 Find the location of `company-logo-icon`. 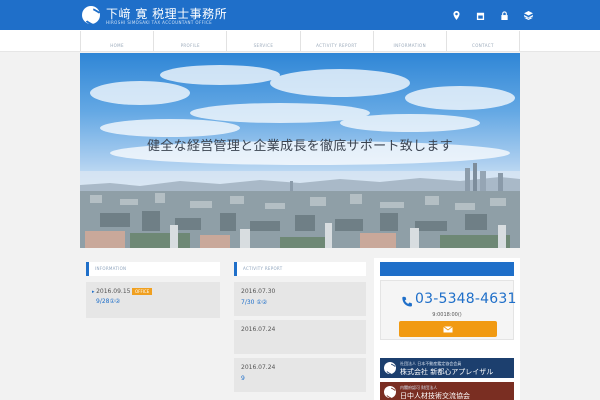

company-logo-icon is located at coordinates (390, 368).